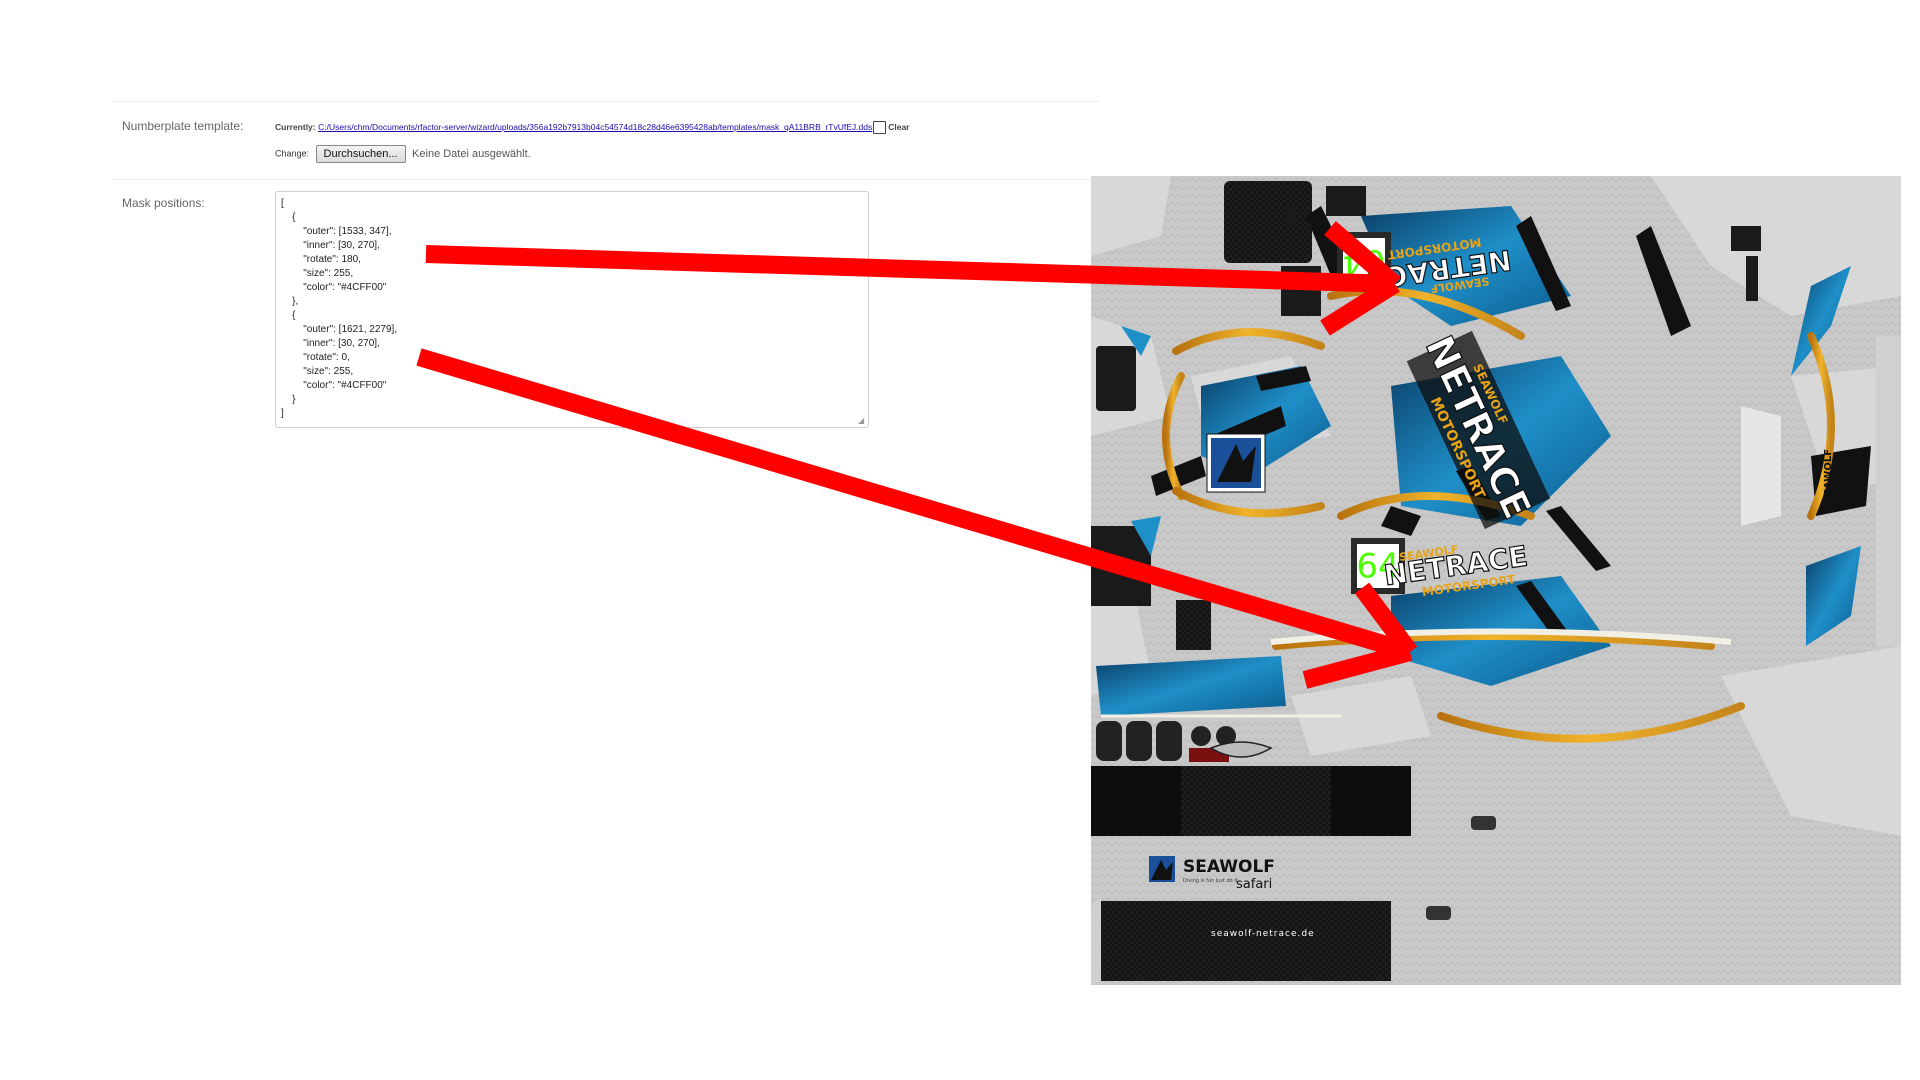 The height and width of the screenshot is (1080, 1920). I want to click on side-safari-text: safari, so click(1839, 476).